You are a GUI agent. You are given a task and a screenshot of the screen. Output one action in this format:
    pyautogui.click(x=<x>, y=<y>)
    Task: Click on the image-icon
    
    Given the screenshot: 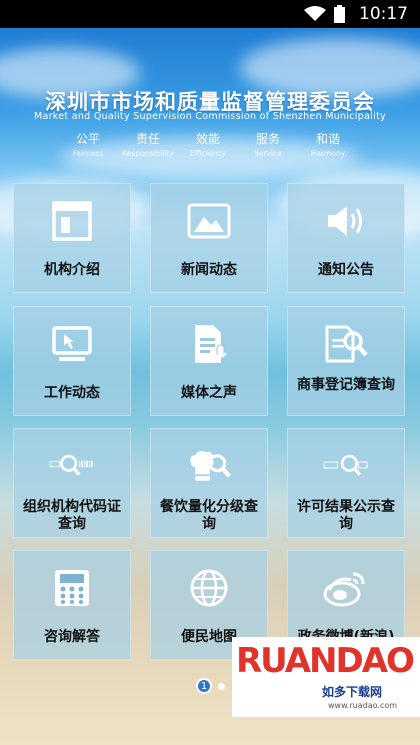 What is the action you would take?
    pyautogui.click(x=209, y=221)
    